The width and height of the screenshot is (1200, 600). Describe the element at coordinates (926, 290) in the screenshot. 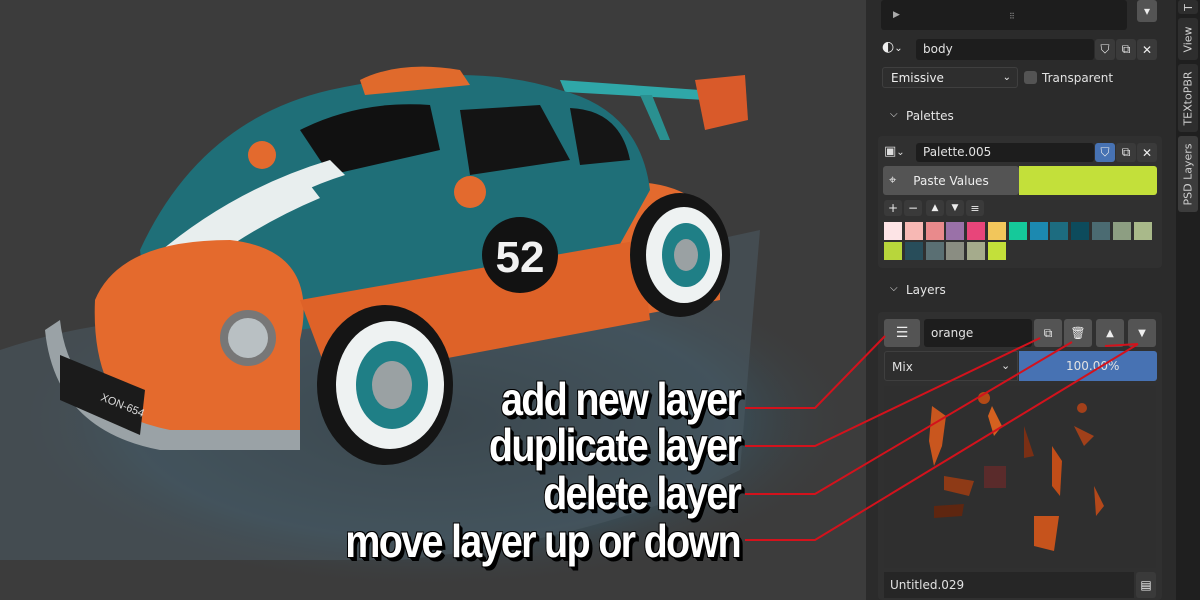

I see `layers-title: Layers` at that location.